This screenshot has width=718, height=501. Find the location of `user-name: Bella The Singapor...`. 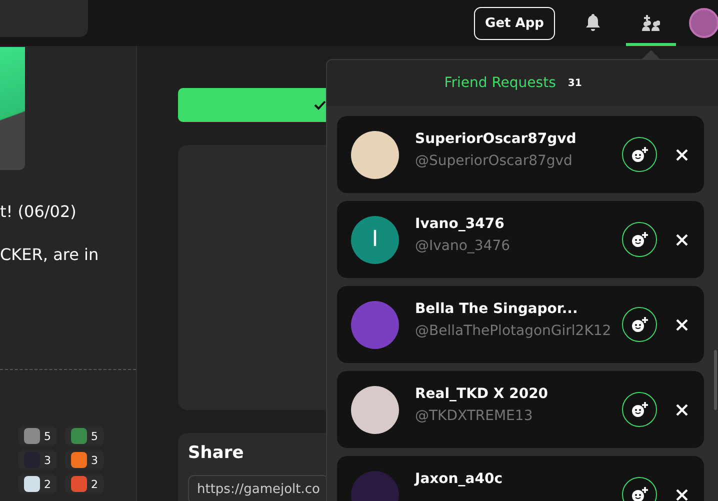

user-name: Bella The Singapor... is located at coordinates (518, 308).